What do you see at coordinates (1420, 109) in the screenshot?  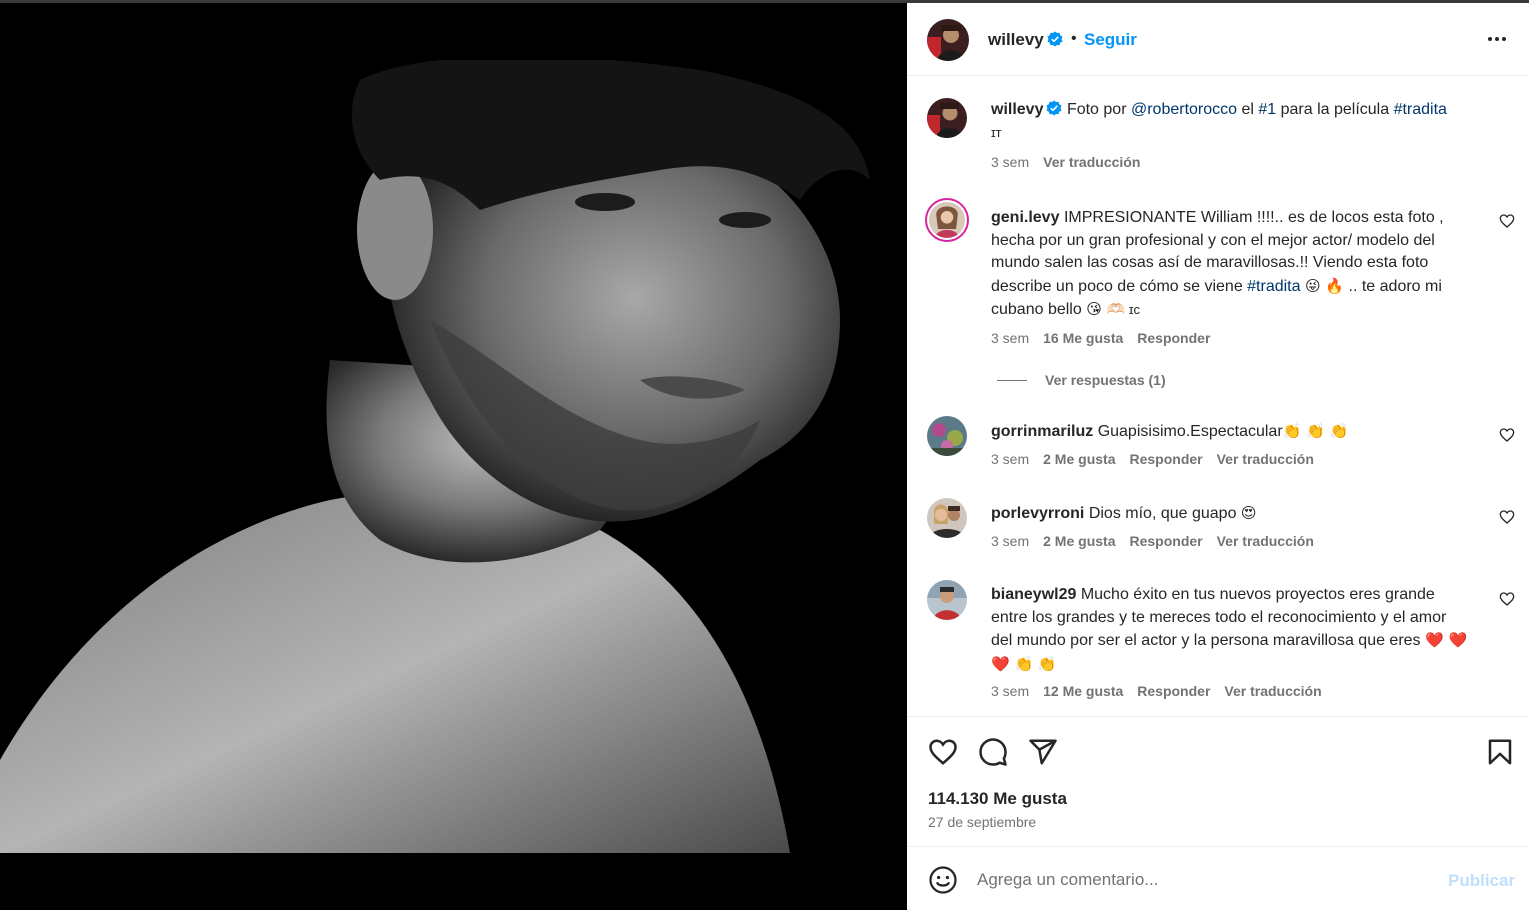 I see `caption-hashtag-tradita: #tradita` at bounding box center [1420, 109].